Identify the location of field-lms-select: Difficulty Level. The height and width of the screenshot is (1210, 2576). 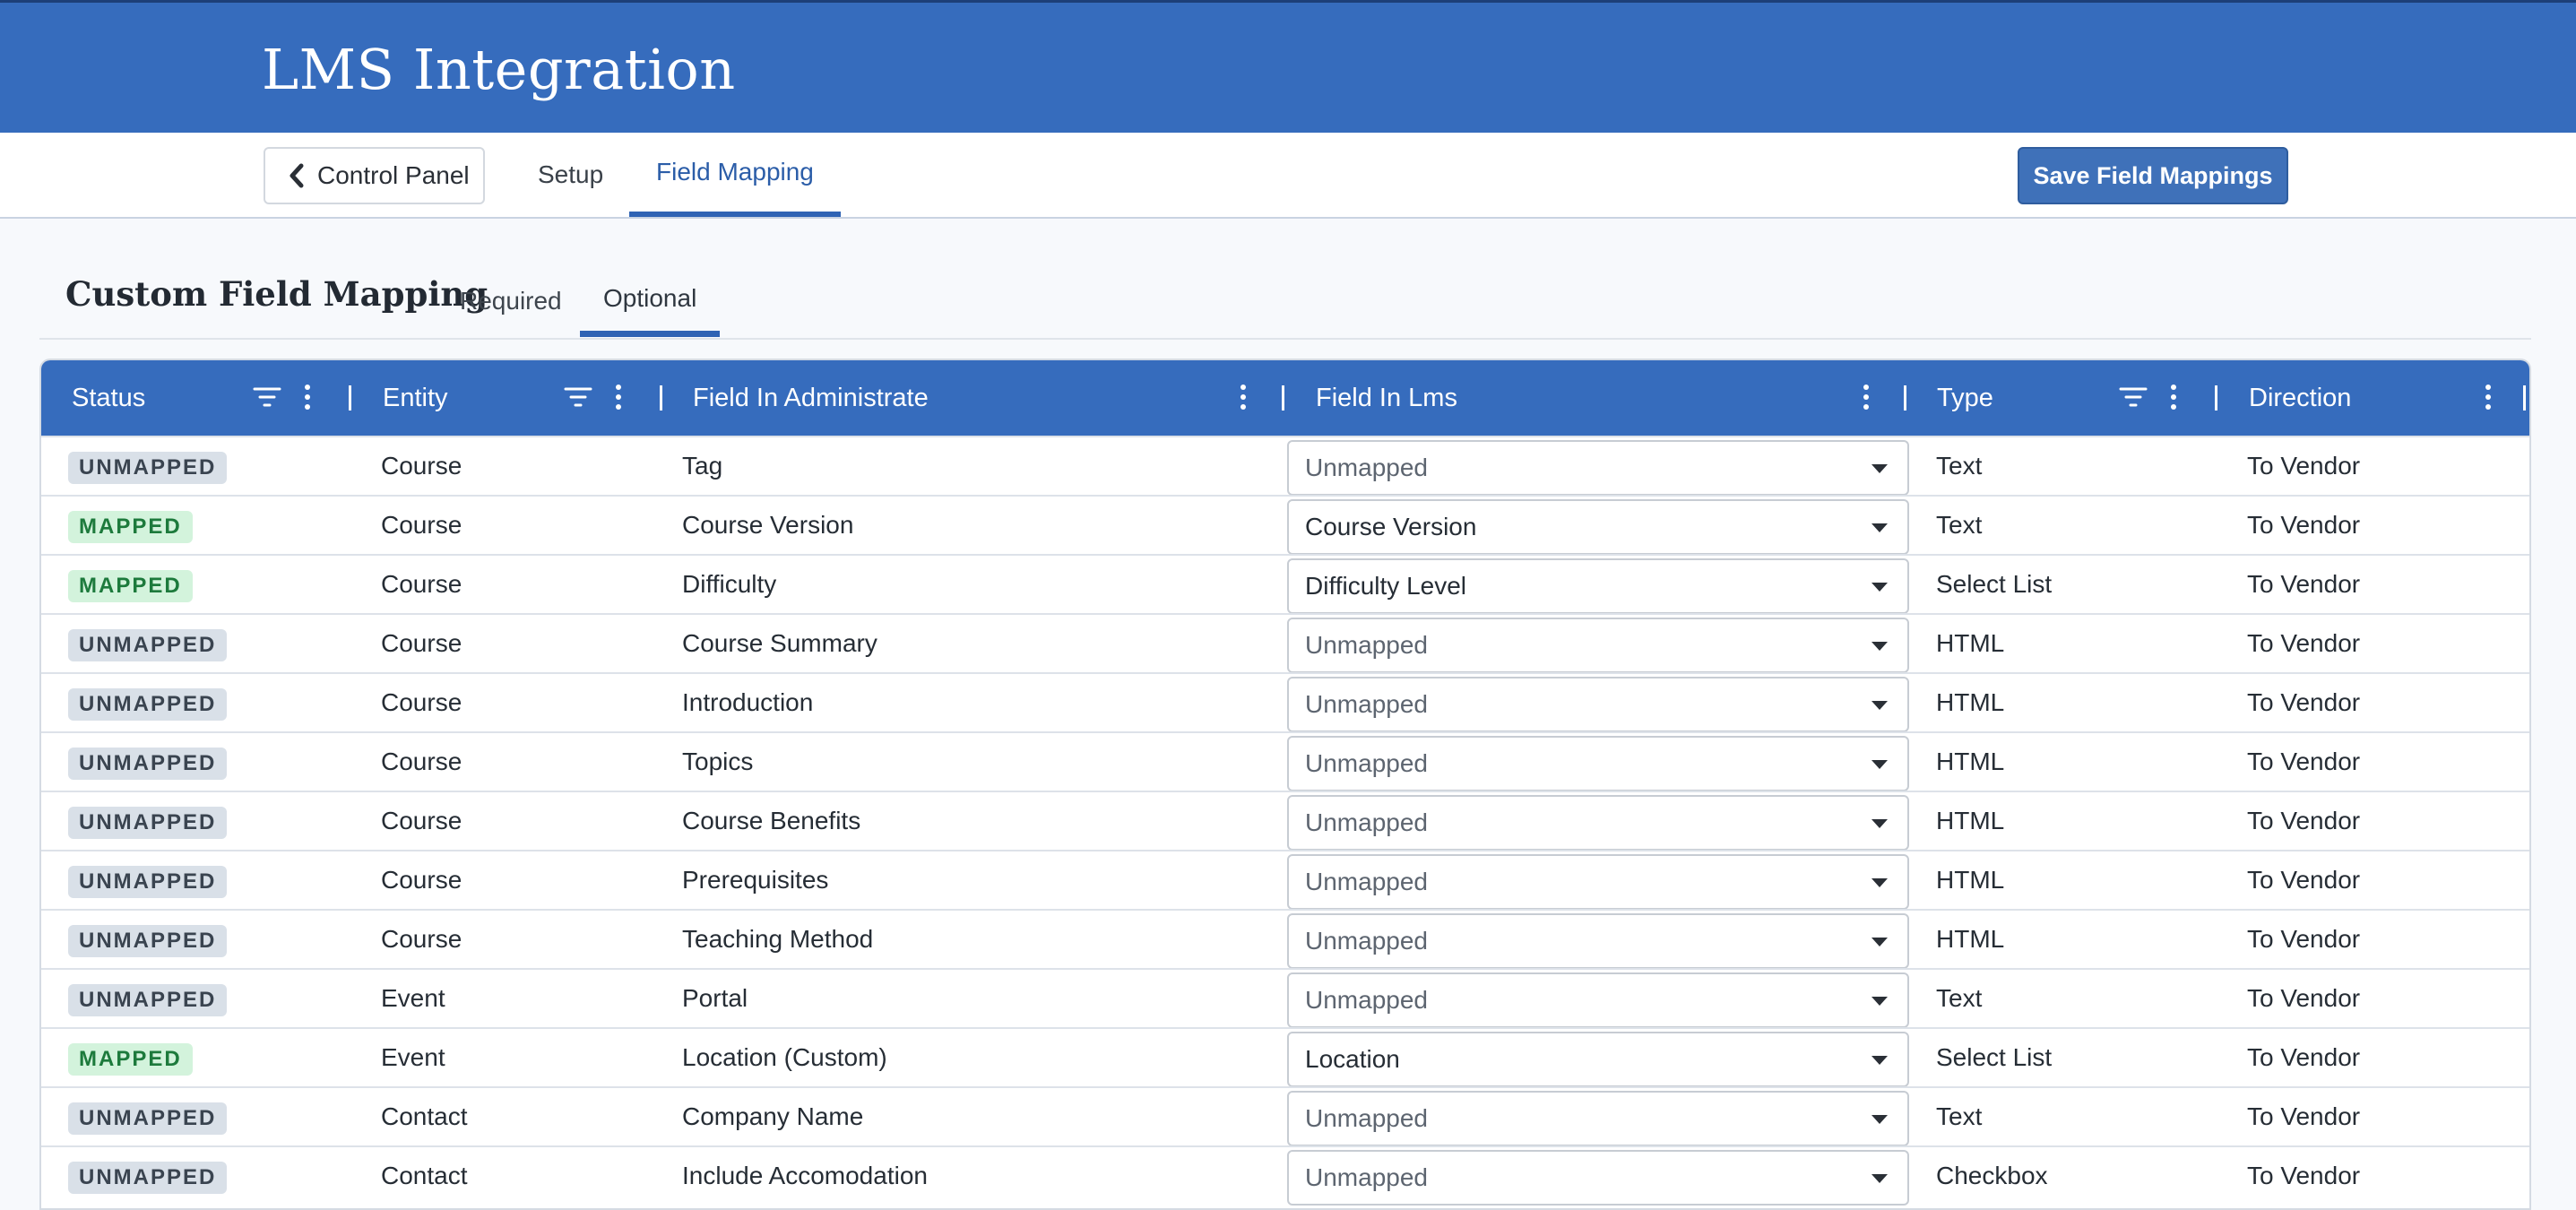
(1598, 586).